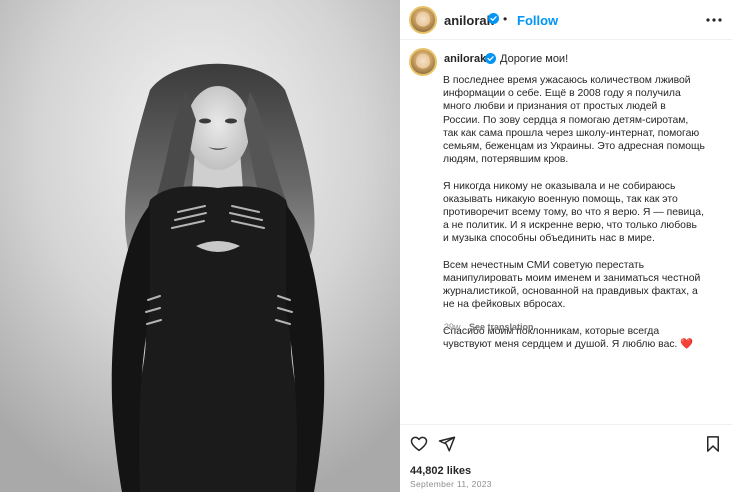 The image size is (732, 492). What do you see at coordinates (566, 20) in the screenshot?
I see `post-header: anilorak • Follow` at bounding box center [566, 20].